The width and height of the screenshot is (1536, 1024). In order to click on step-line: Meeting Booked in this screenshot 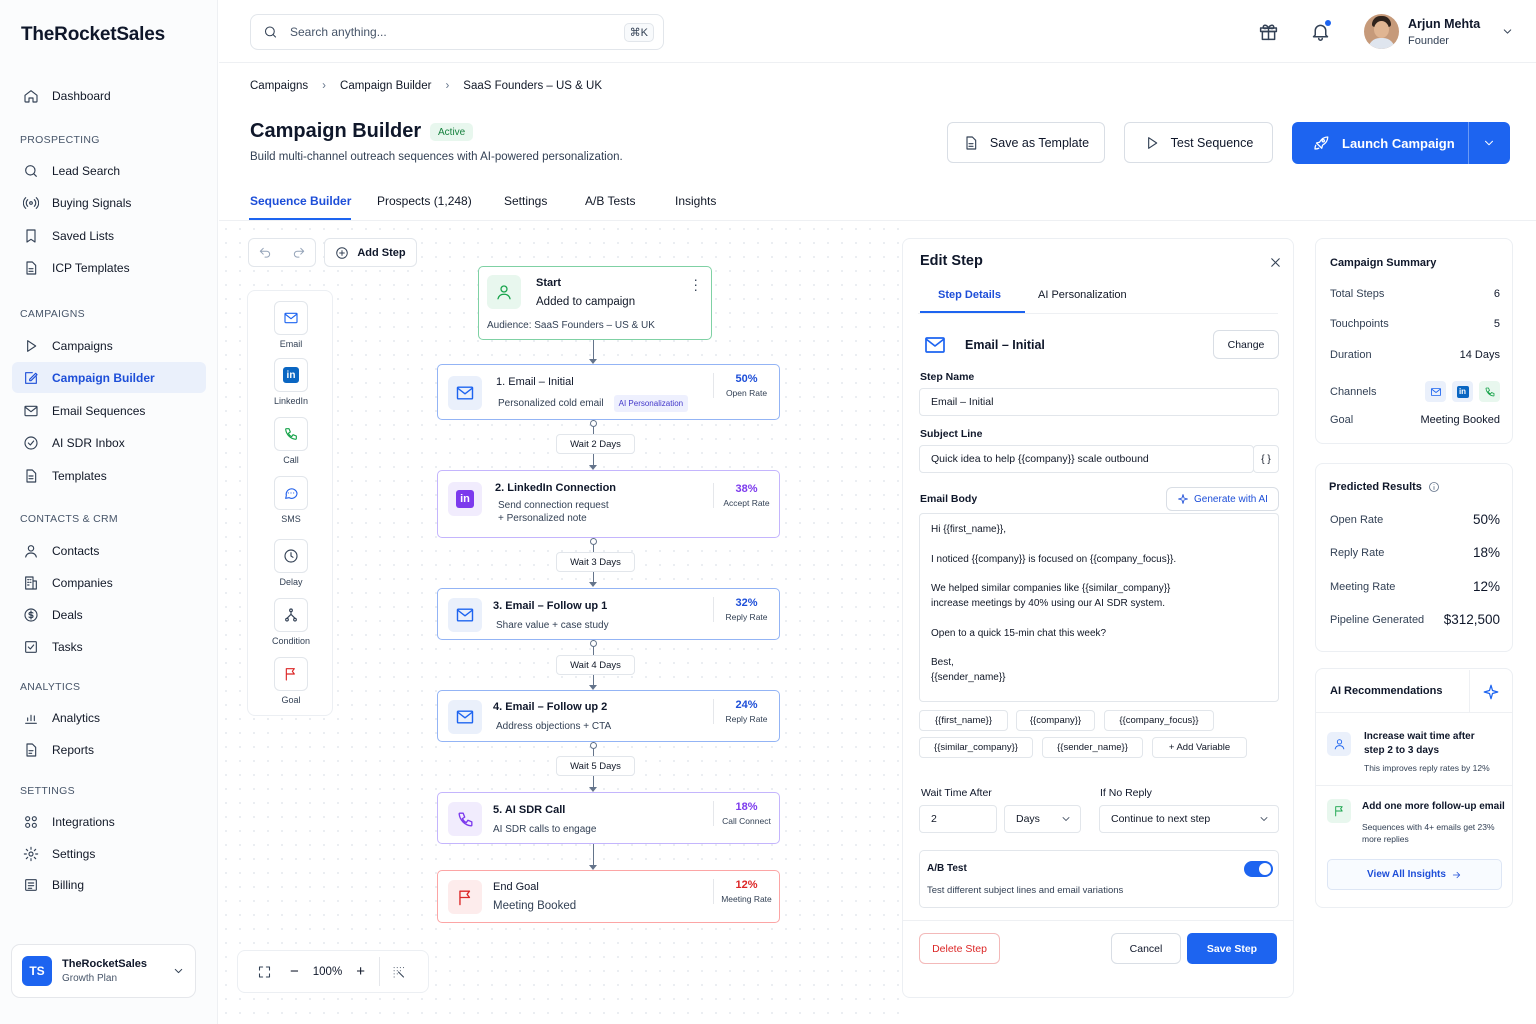, I will do `click(535, 906)`.